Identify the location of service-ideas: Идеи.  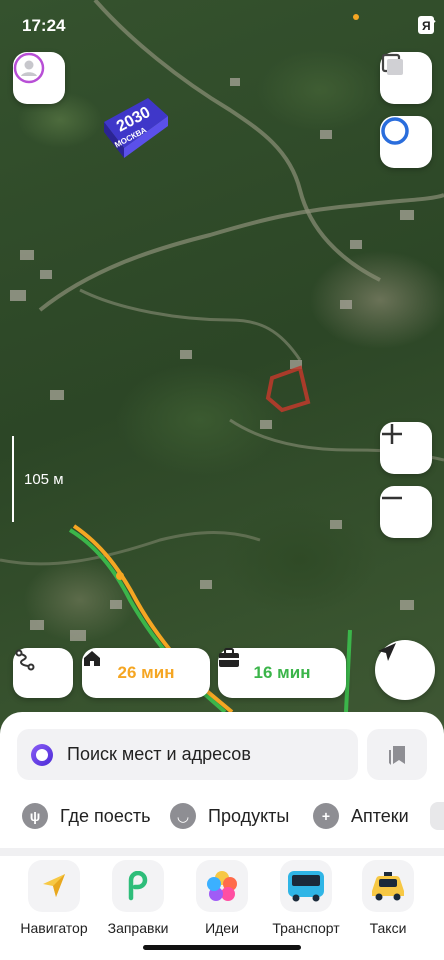
(222, 898).